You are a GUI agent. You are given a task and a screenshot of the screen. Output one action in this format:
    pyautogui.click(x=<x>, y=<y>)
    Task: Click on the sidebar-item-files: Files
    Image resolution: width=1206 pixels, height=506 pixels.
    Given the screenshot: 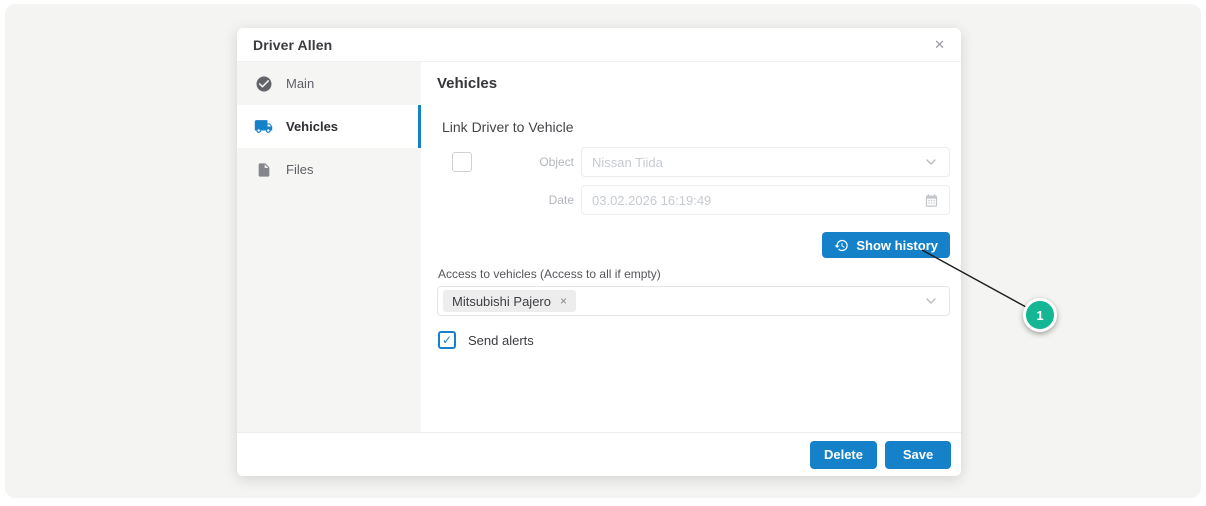 What is the action you would take?
    pyautogui.click(x=329, y=169)
    